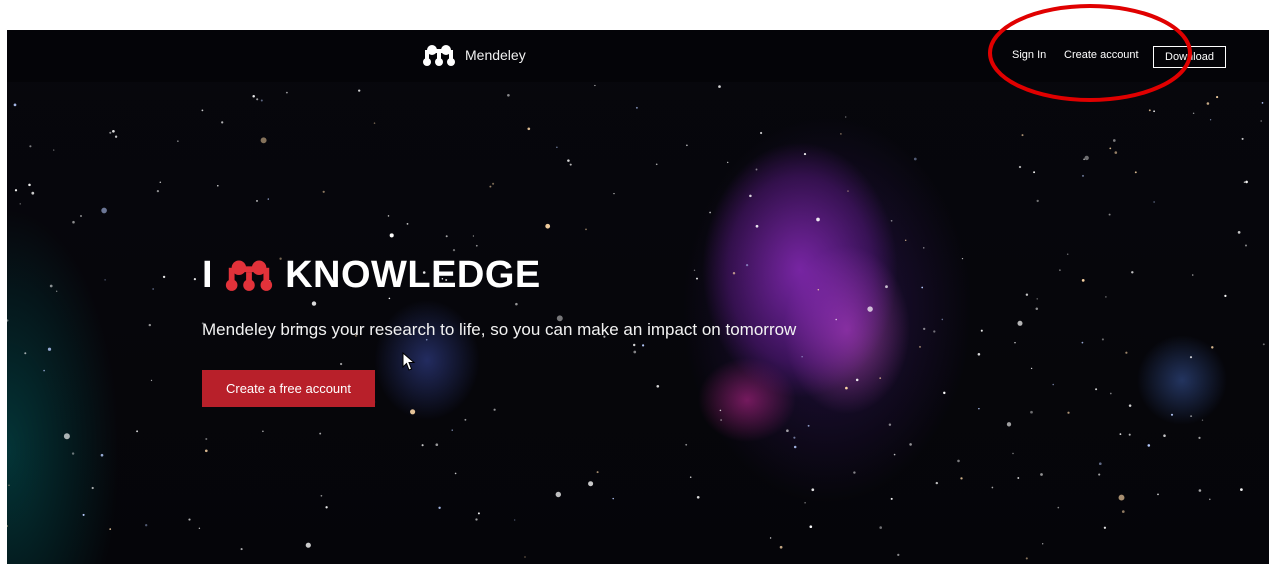 The image size is (1269, 564). What do you see at coordinates (208, 274) in the screenshot?
I see `hero-title-prefix: I` at bounding box center [208, 274].